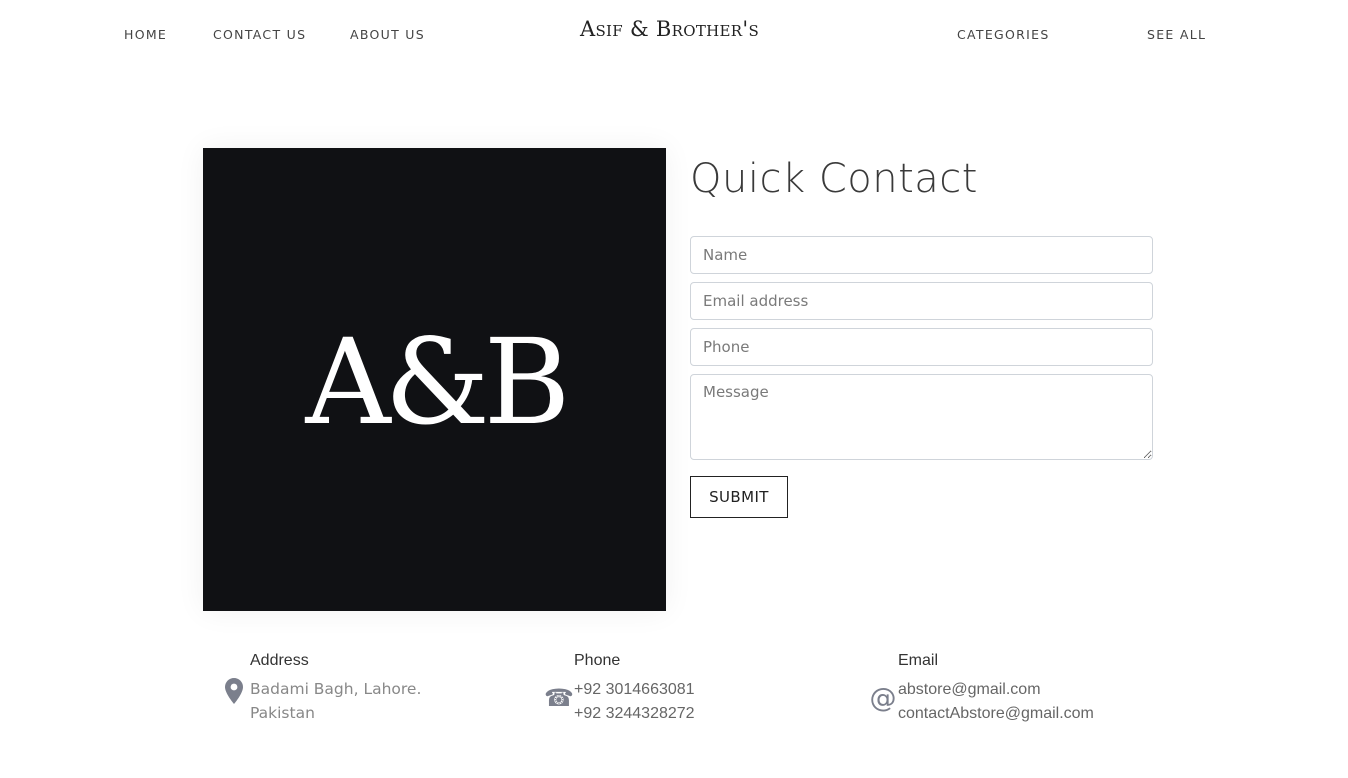 This screenshot has height=778, width=1348. I want to click on telephone-icon: ☎, so click(559, 698).